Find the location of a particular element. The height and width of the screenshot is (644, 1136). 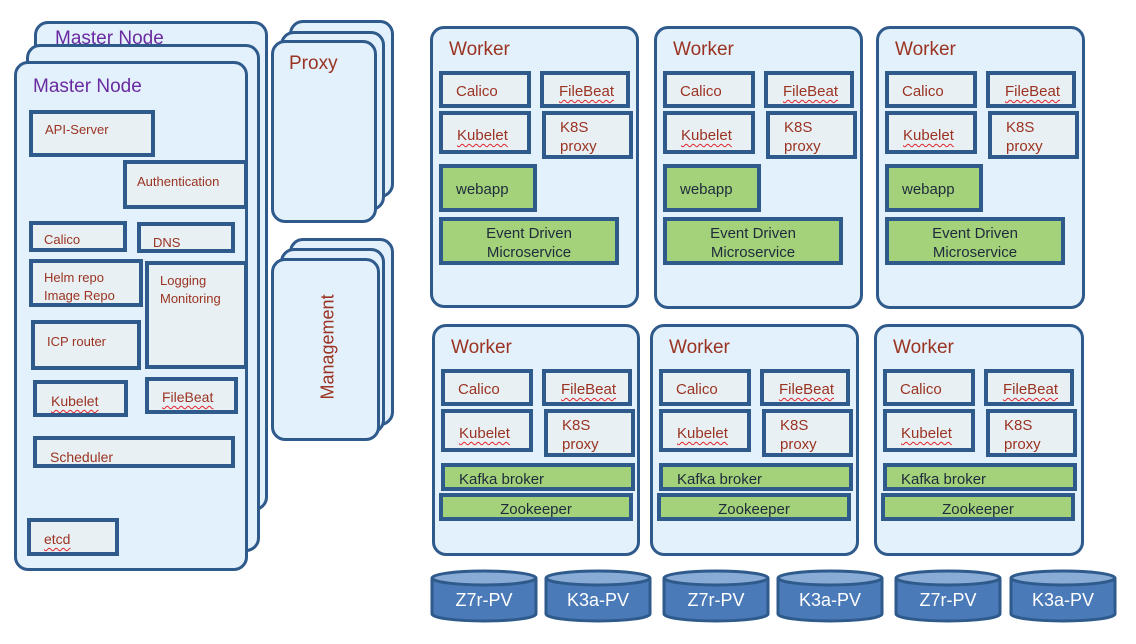

dns-component: DNS is located at coordinates (186, 237).